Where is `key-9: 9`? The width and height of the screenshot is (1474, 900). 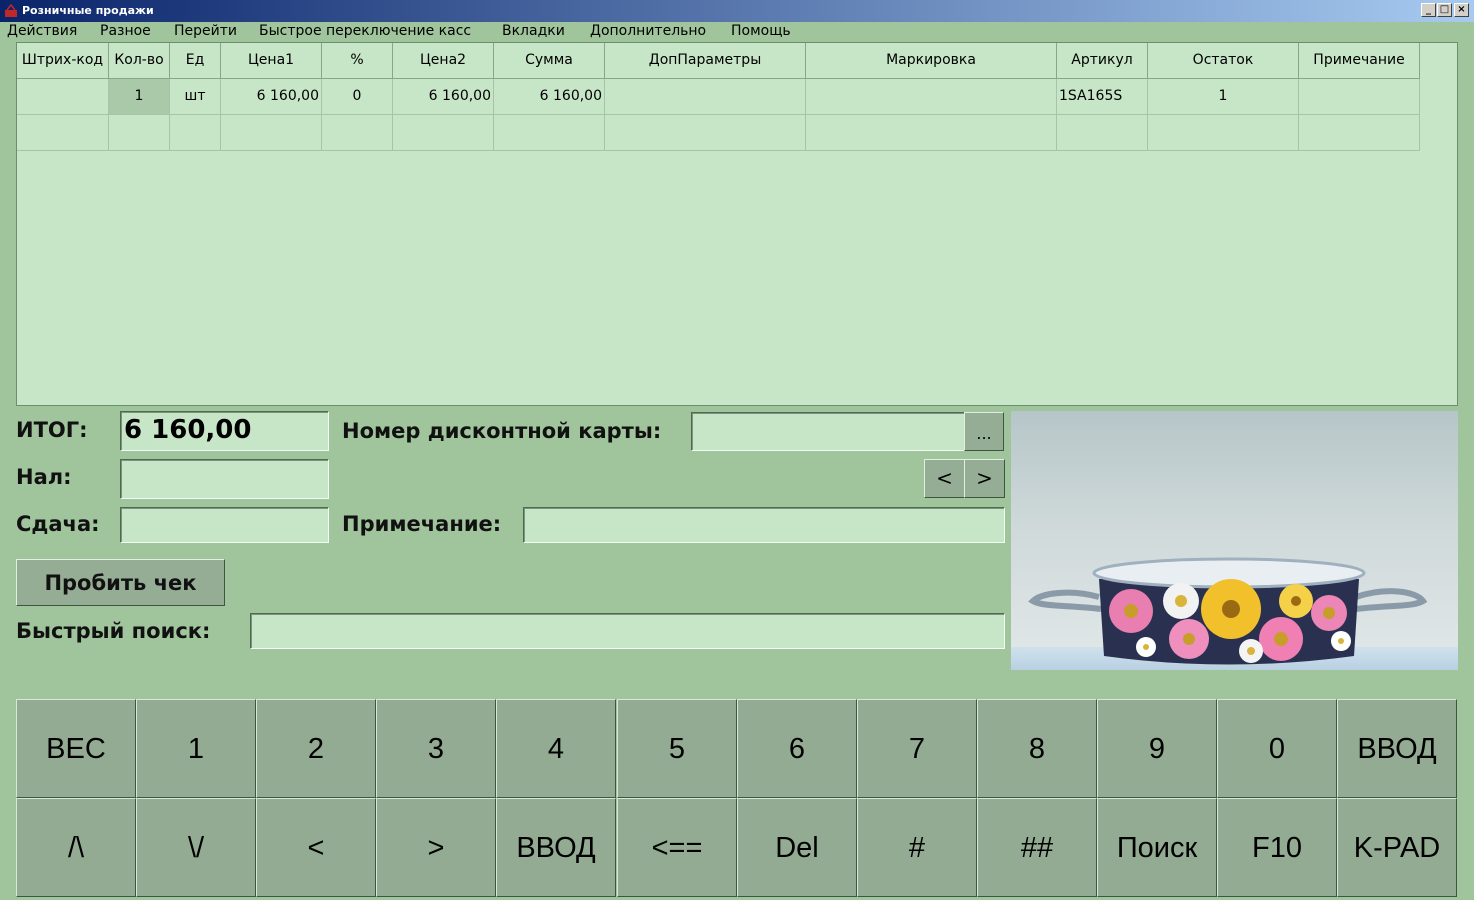
key-9: 9 is located at coordinates (1157, 748).